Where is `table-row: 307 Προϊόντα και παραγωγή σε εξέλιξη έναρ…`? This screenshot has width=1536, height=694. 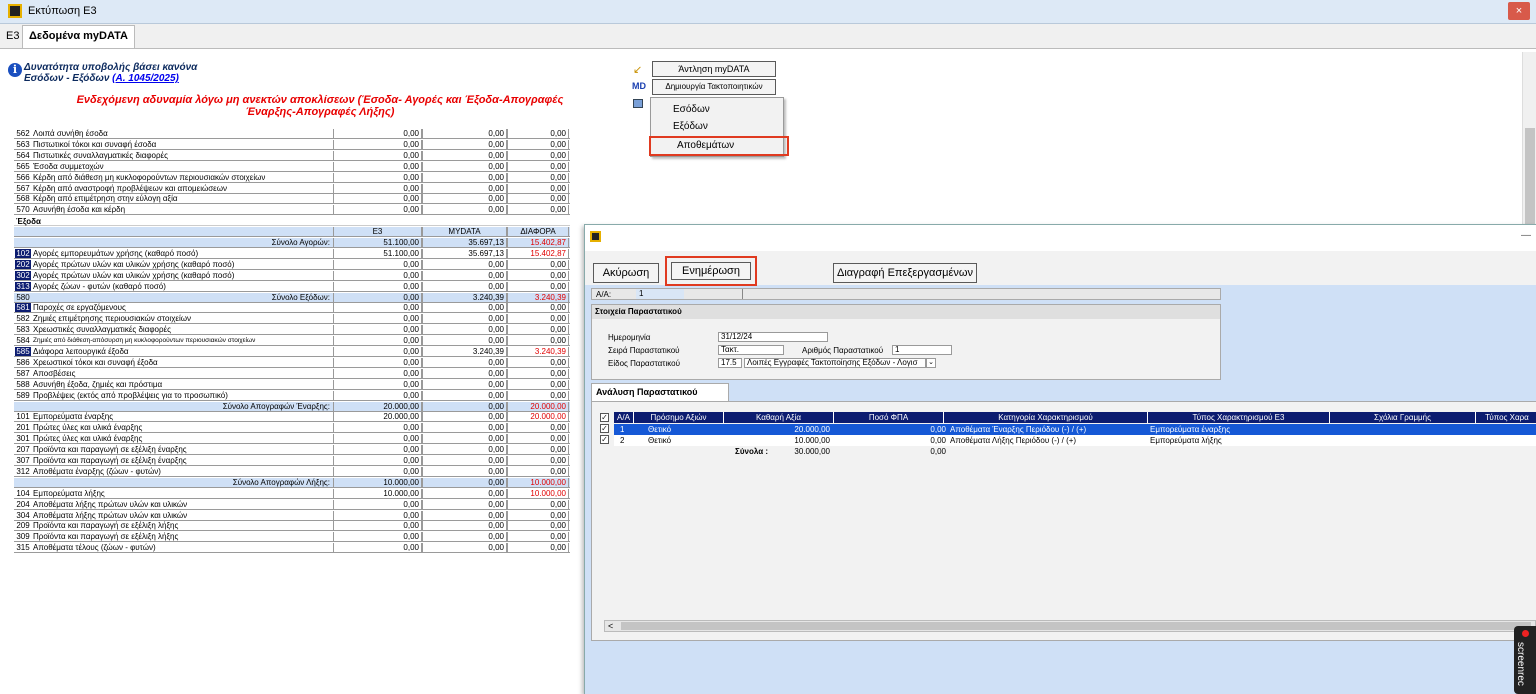 table-row: 307 Προϊόντα και παραγωγή σε εξέλιξη έναρ… is located at coordinates (292, 461).